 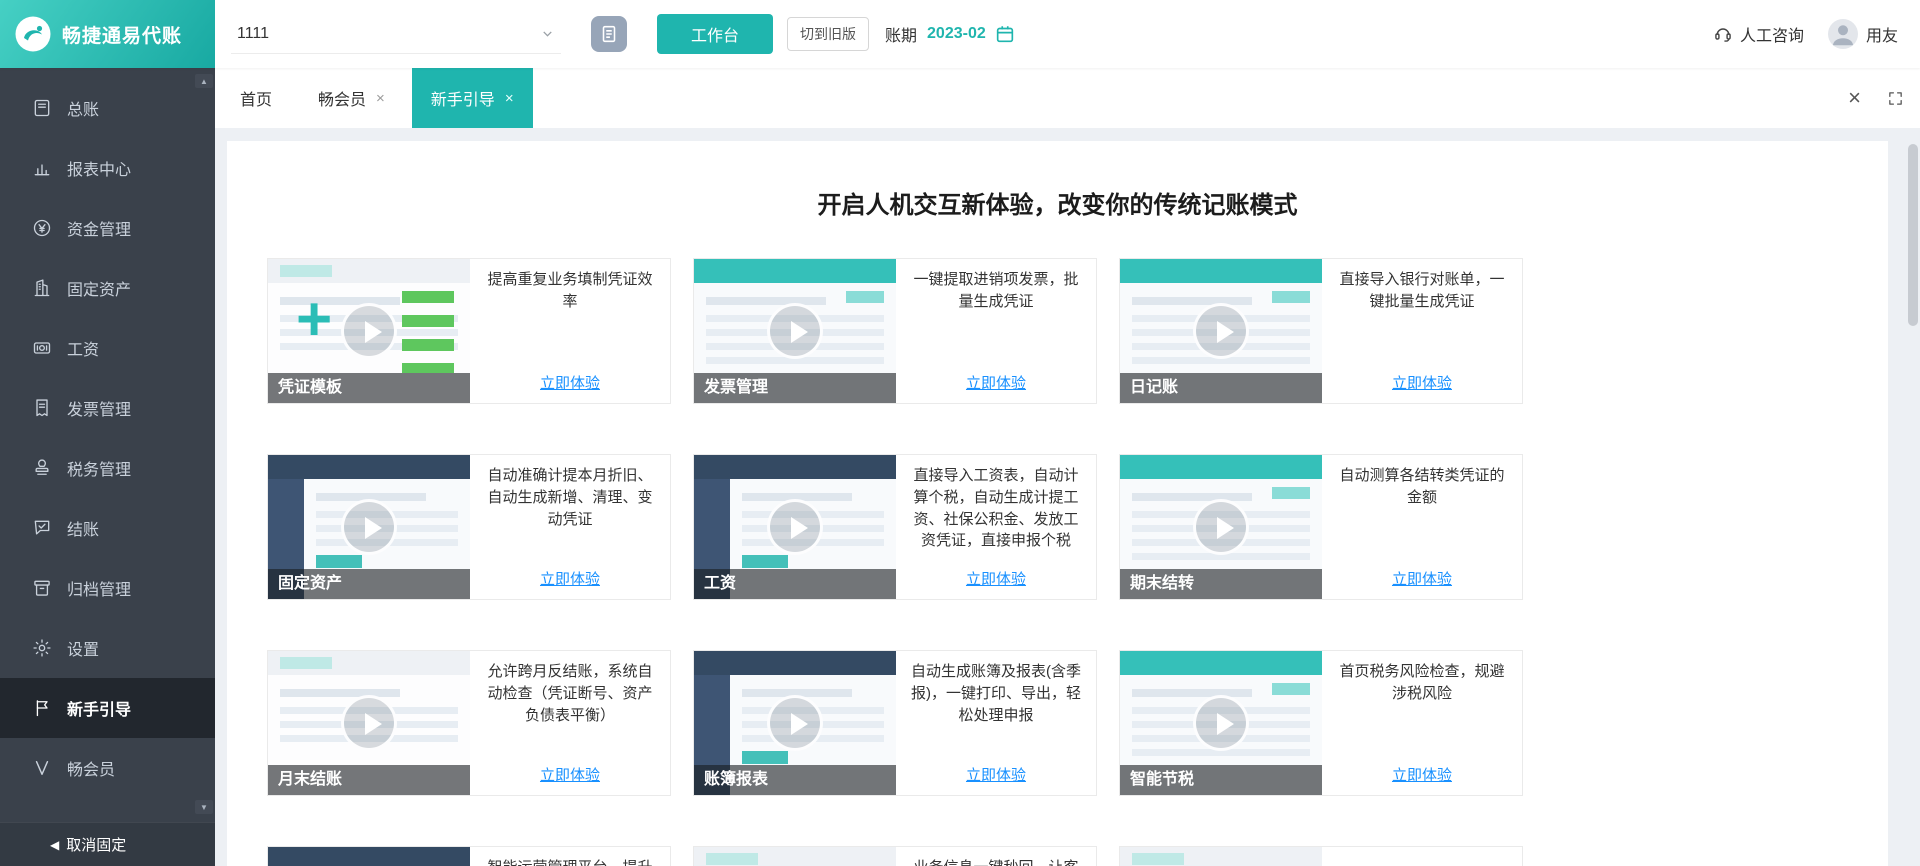 What do you see at coordinates (1805, 34) in the screenshot?
I see `top-right-group: 人工咨询 用友` at bounding box center [1805, 34].